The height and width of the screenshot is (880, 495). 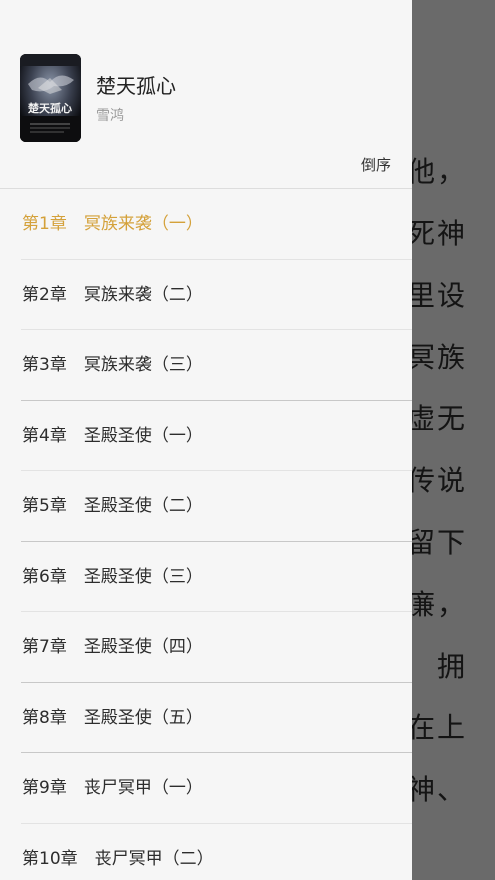 What do you see at coordinates (206, 788) in the screenshot?
I see `chapter-item: 第9章 丧尸冥甲（一）` at bounding box center [206, 788].